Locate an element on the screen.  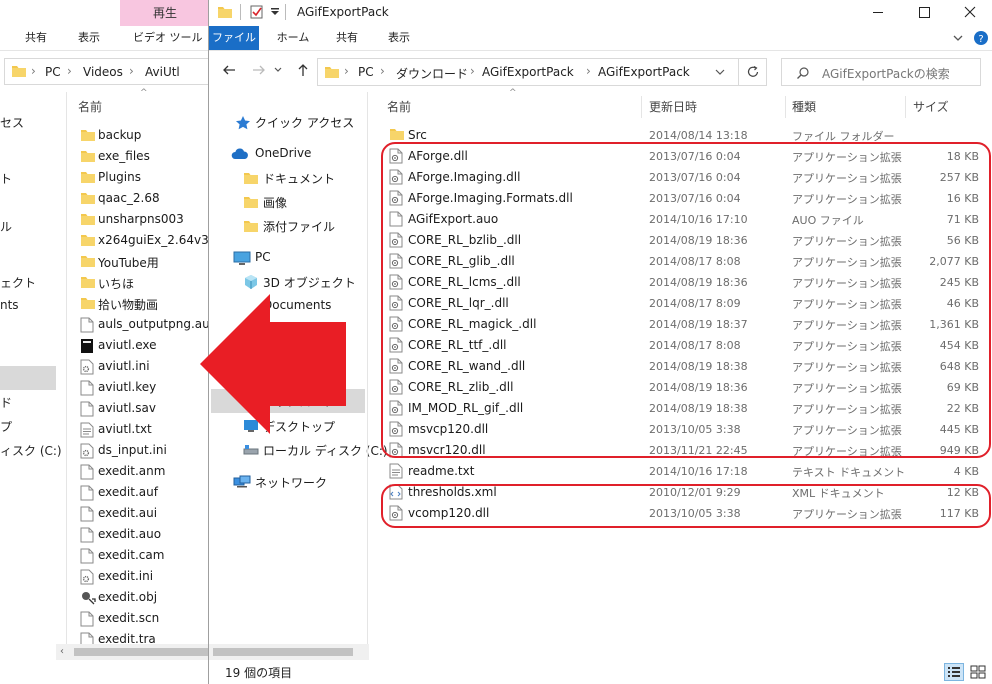
list-item: qaac_2.68 is located at coordinates (144, 198).